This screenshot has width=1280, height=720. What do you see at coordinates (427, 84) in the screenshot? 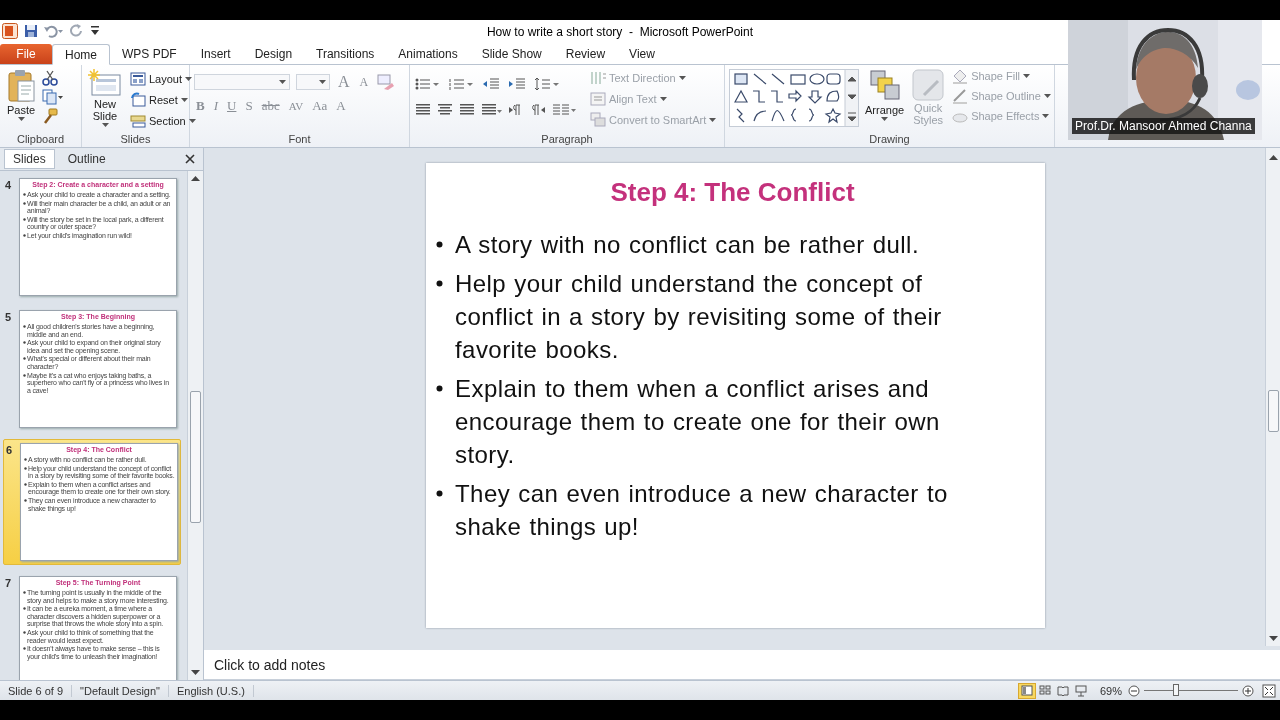
I see `bullets-icon` at bounding box center [427, 84].